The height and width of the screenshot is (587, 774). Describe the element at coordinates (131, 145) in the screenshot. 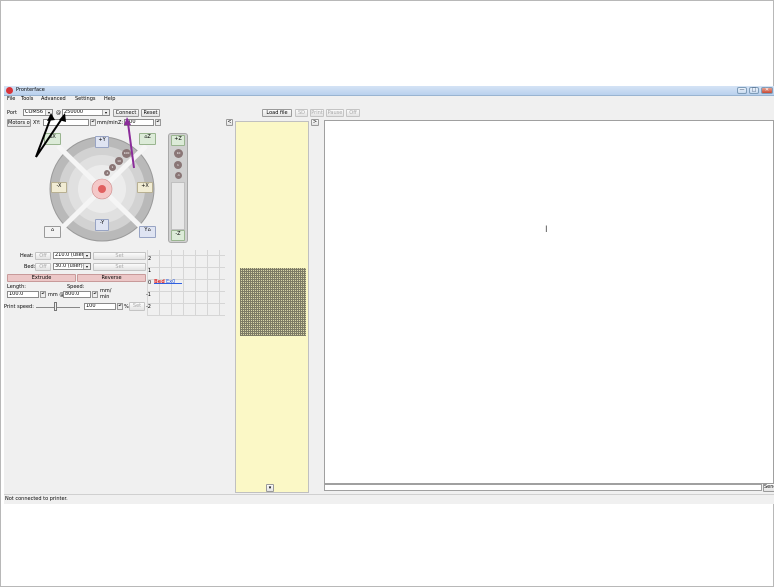

I see `purple-arrow-connect` at that location.